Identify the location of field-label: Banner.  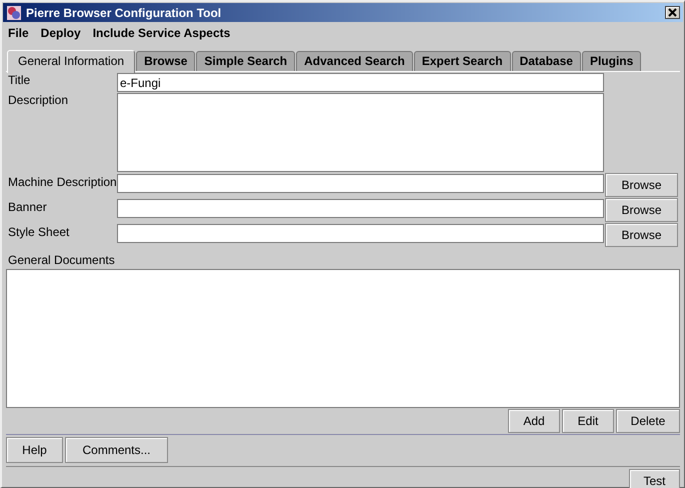
(27, 207).